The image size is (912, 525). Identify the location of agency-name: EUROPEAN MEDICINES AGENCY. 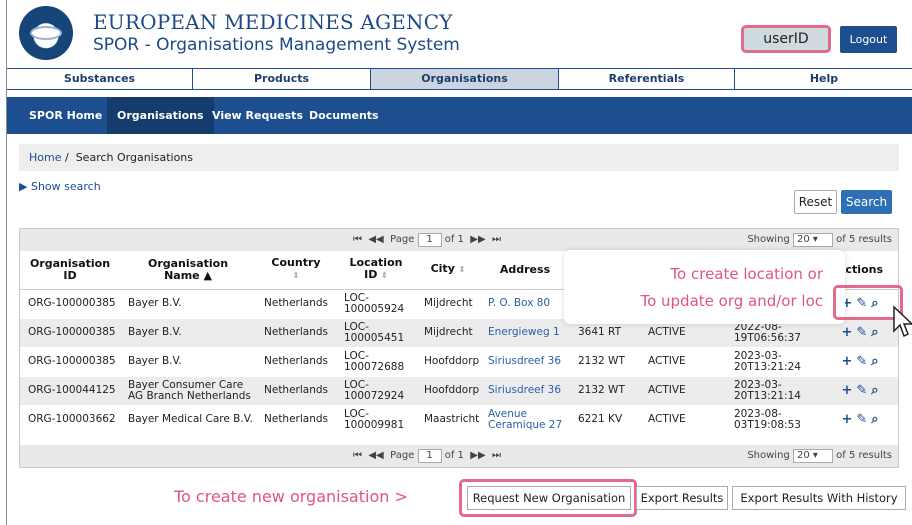
(273, 22).